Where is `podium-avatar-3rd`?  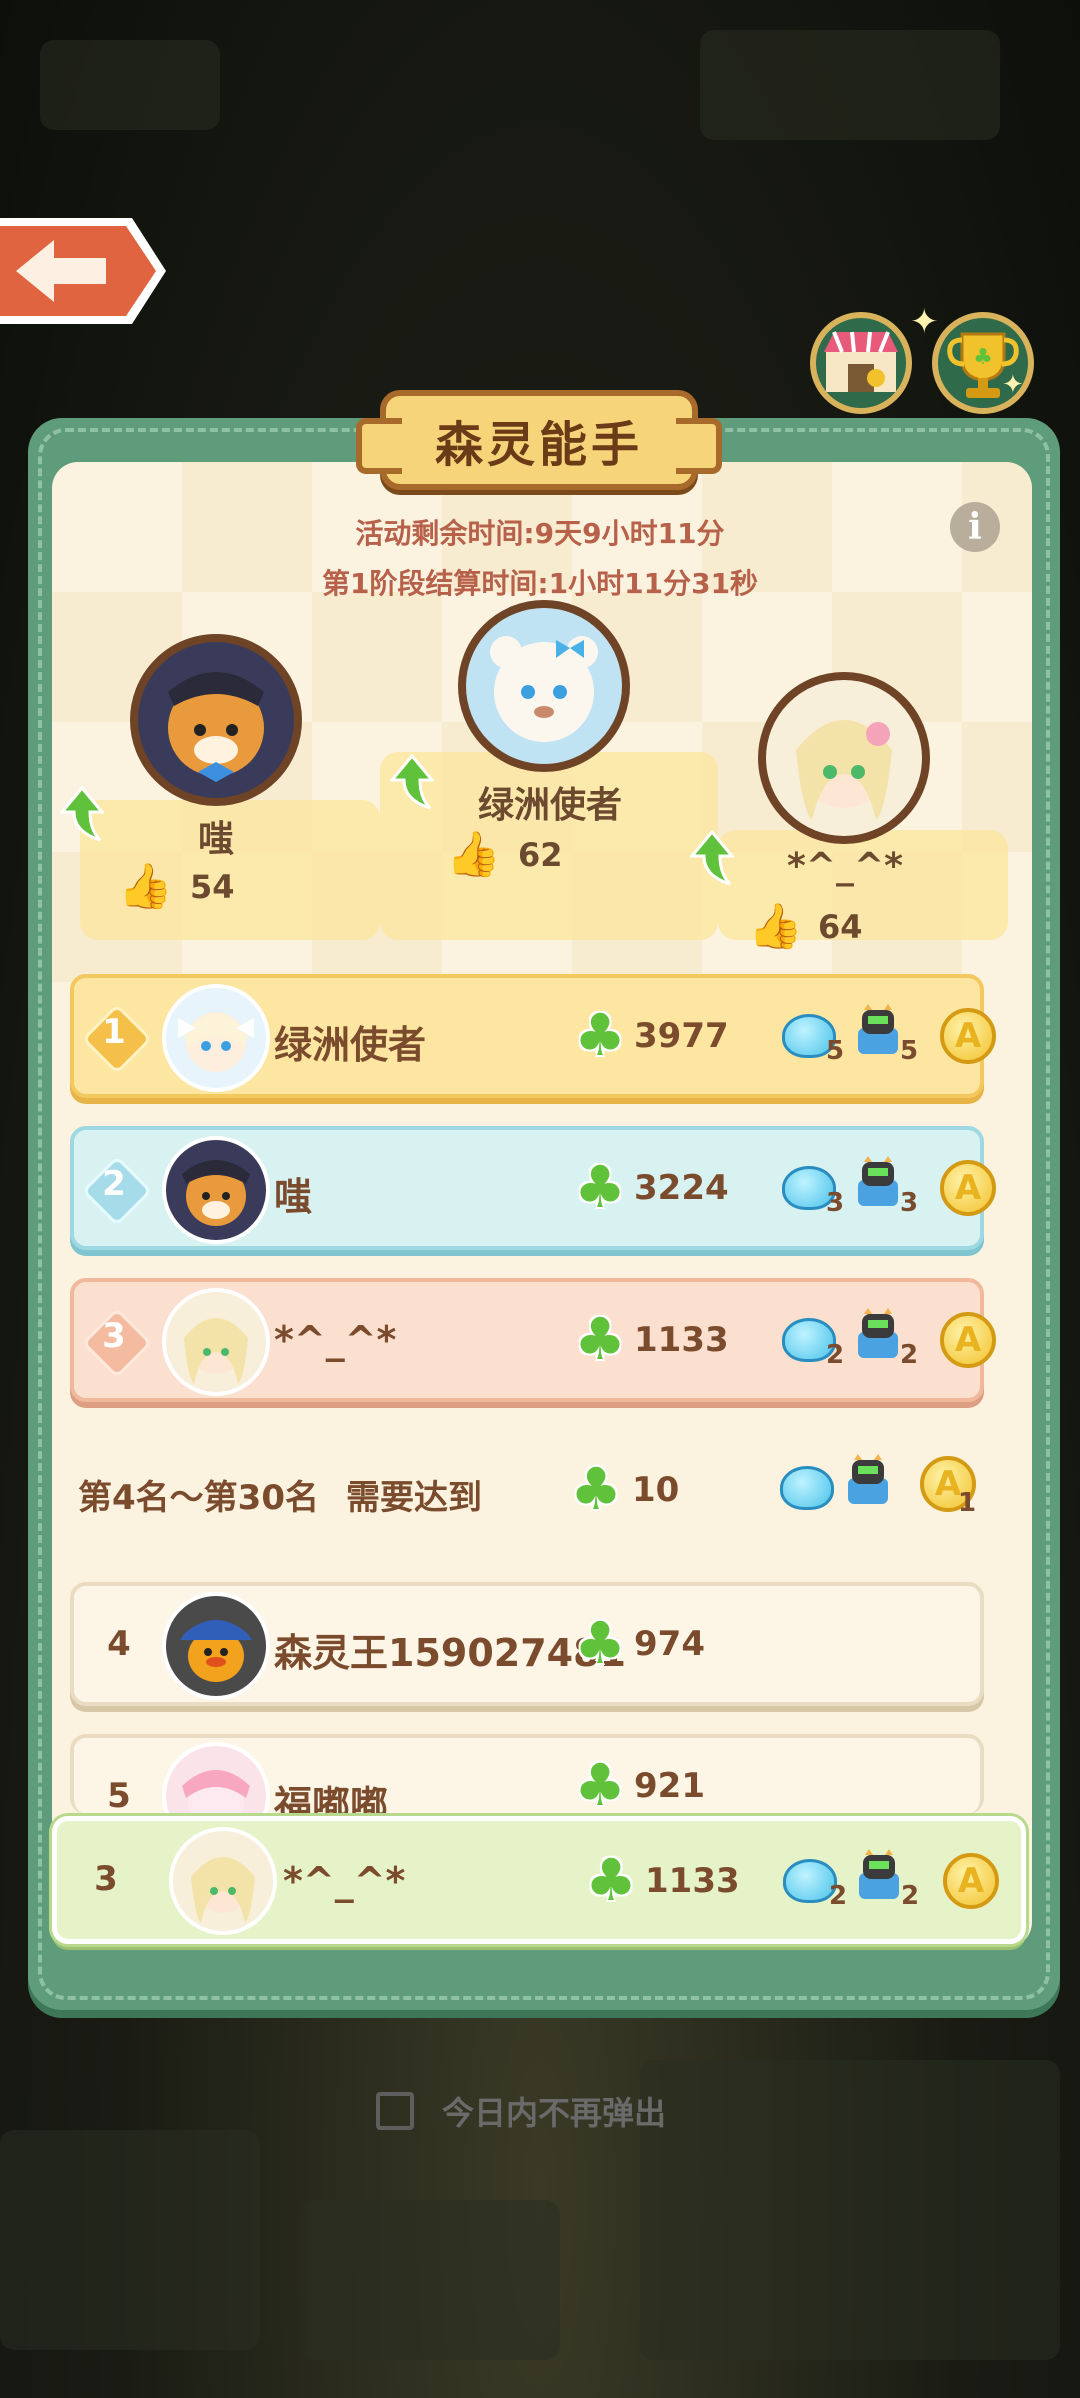
podium-avatar-3rd is located at coordinates (844, 758).